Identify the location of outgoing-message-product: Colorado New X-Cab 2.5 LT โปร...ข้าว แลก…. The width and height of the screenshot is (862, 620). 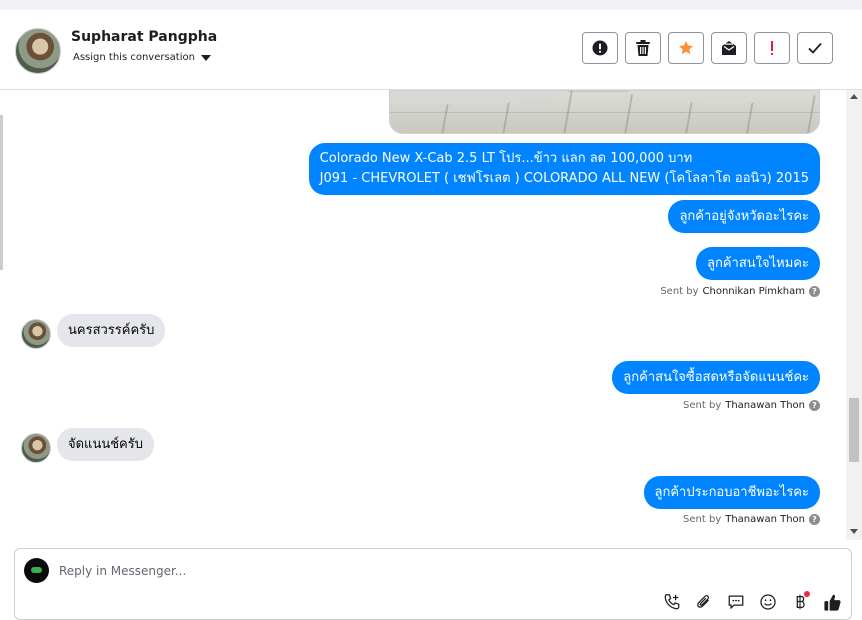
(564, 169).